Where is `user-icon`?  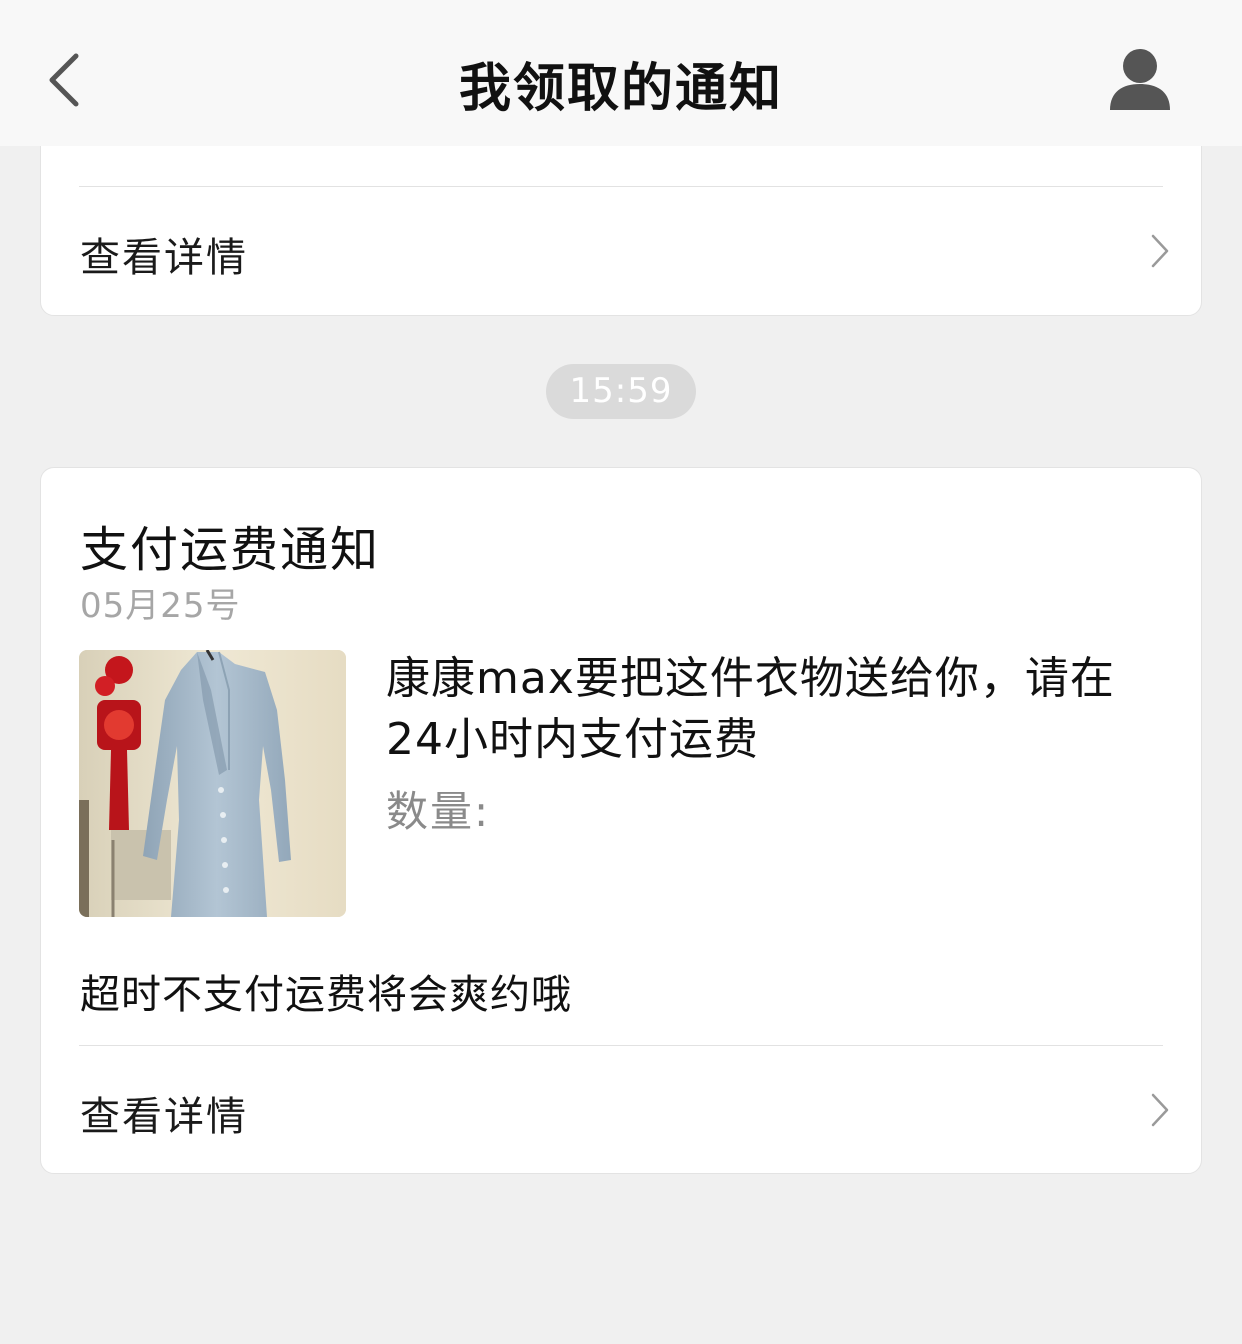
user-icon is located at coordinates (1140, 79).